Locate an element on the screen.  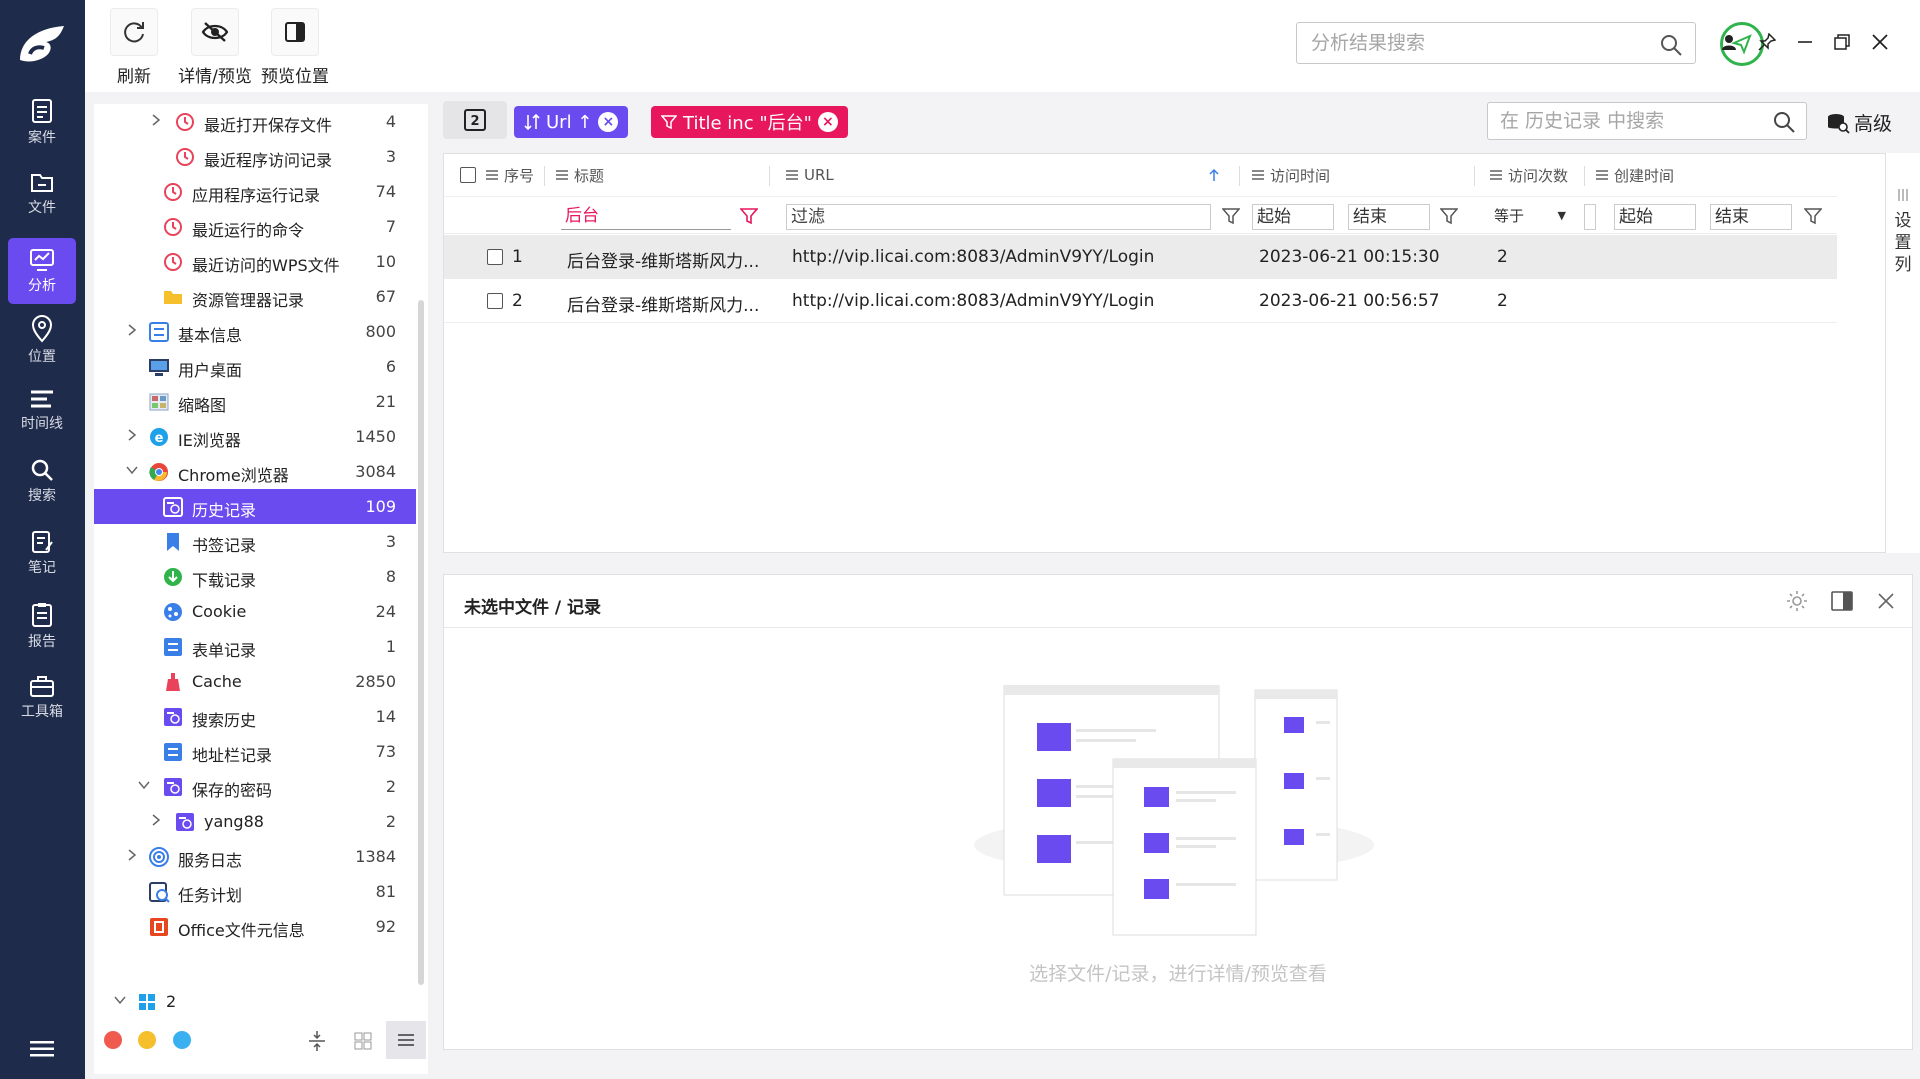
restore-icon is located at coordinates (1842, 42).